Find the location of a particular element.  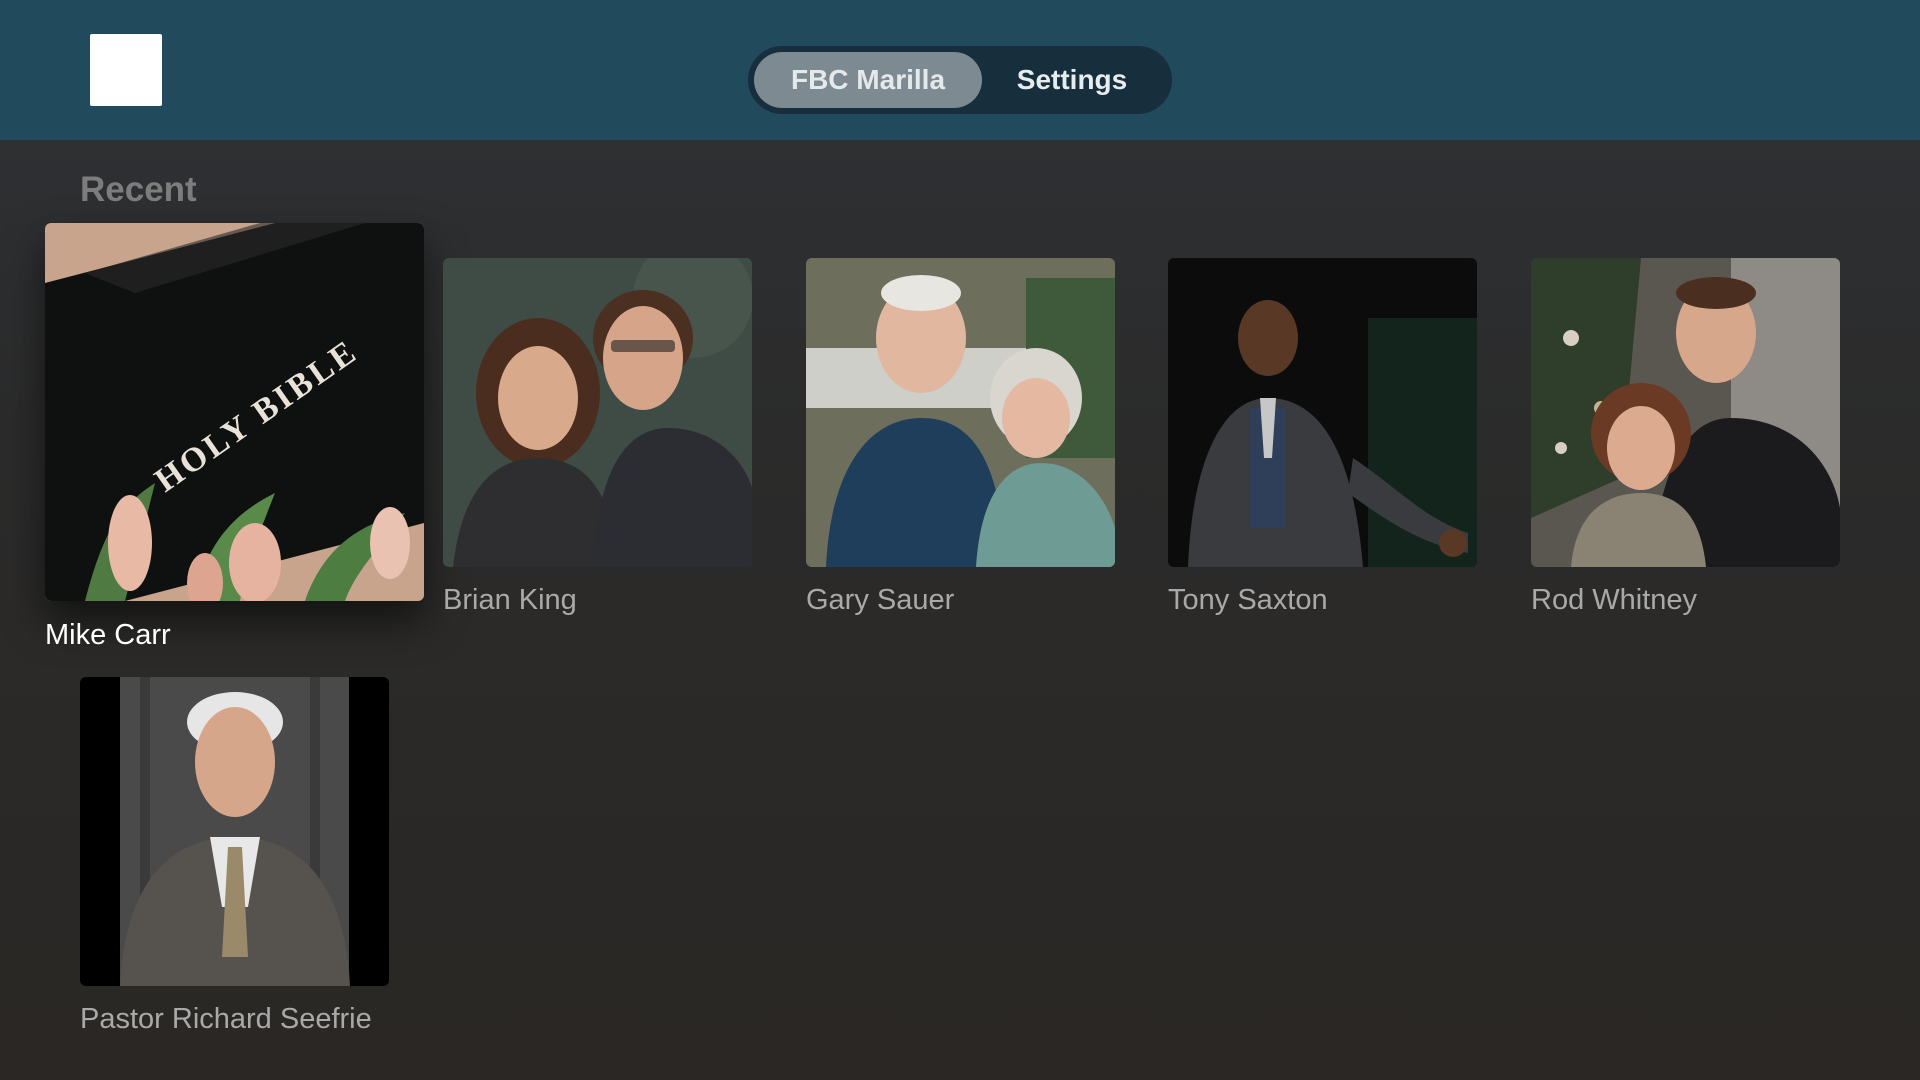

podcast-tile-gary-sauer: Gary Sauer is located at coordinates (960, 438).